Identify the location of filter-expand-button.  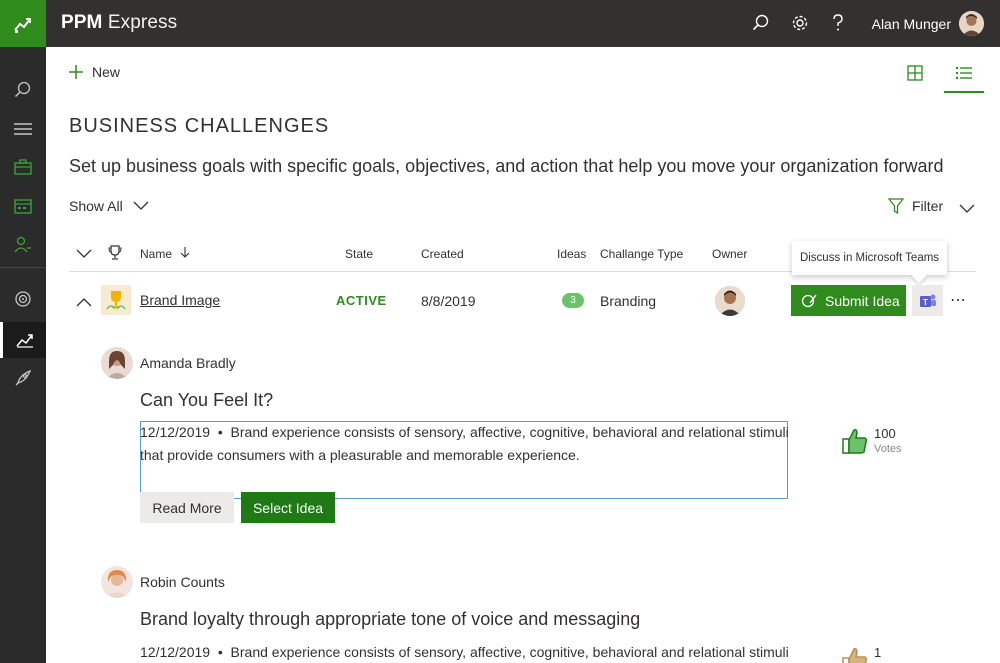
(967, 210).